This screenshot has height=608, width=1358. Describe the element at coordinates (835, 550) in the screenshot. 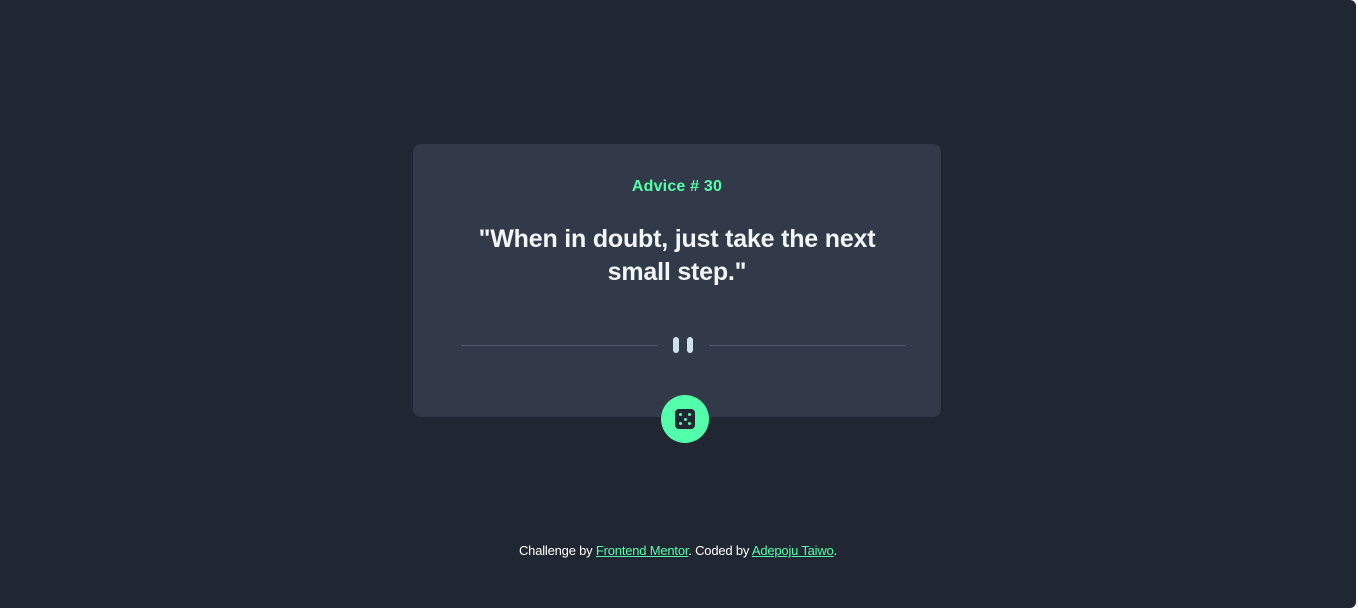

I see `footer-suffix: .` at that location.